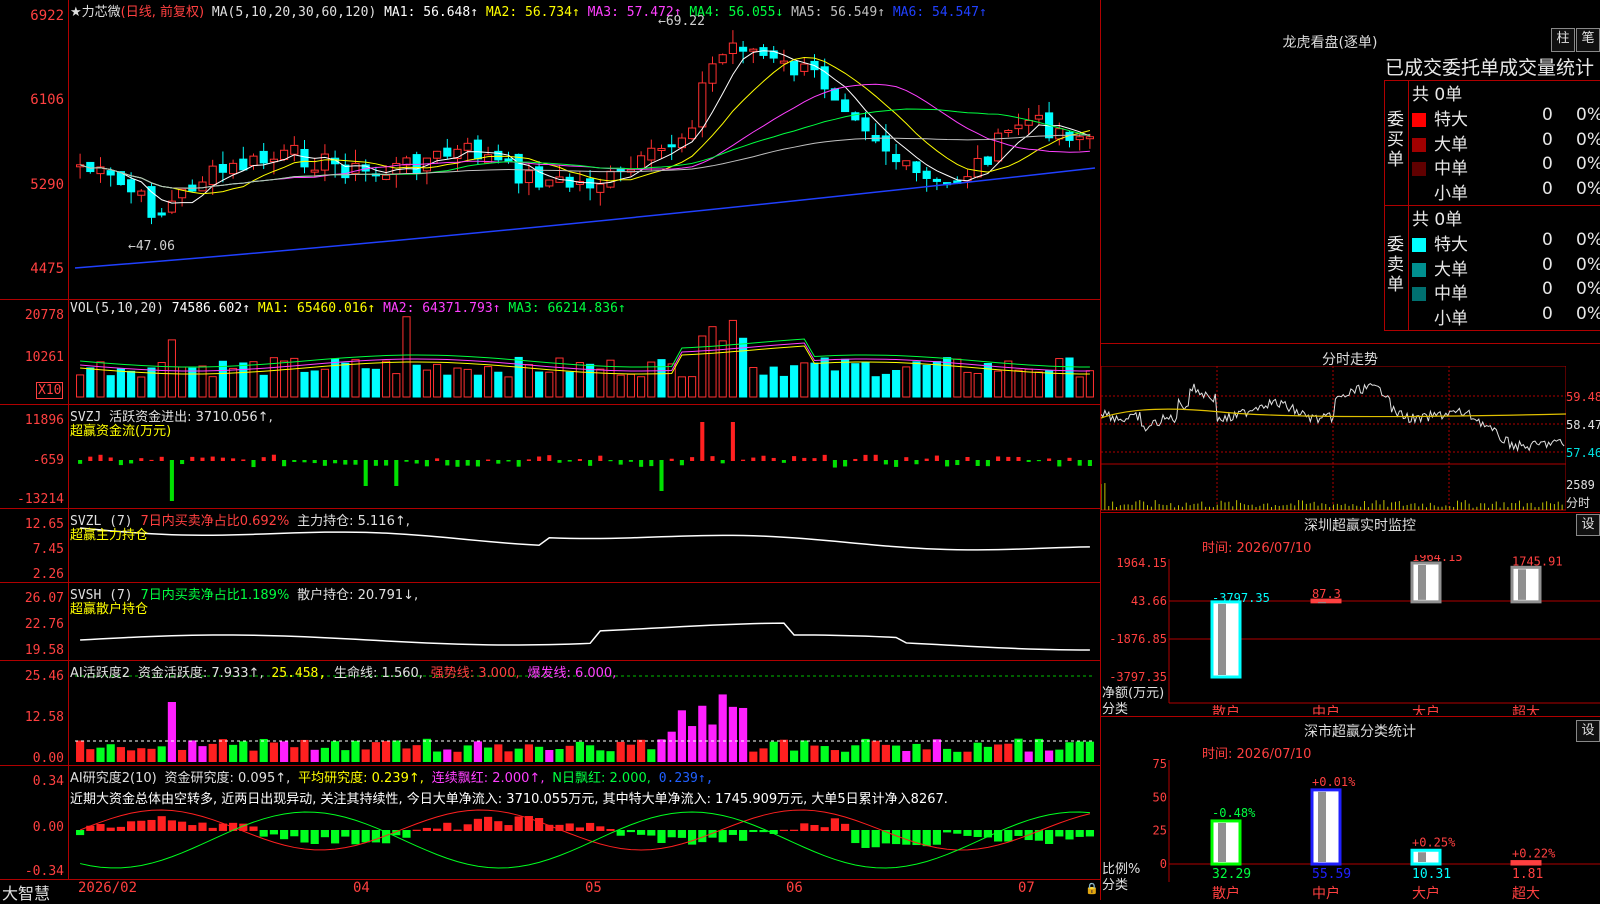 The height and width of the screenshot is (904, 1600). I want to click on vol-ma-legend-1: MA2: 64371.793↑, so click(438, 308).